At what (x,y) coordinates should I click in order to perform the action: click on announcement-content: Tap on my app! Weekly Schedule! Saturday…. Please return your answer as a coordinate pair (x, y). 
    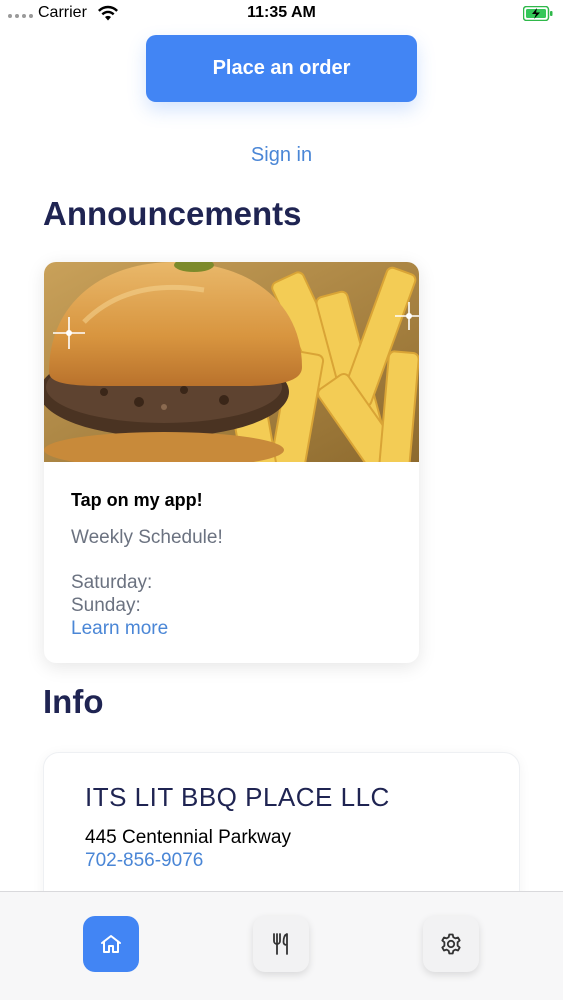
    Looking at the image, I should click on (236, 565).